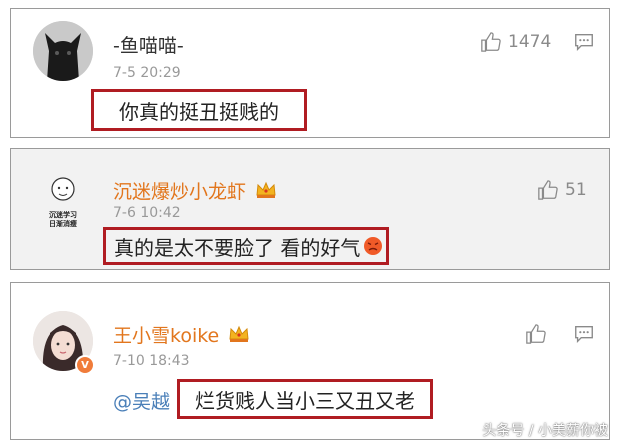  What do you see at coordinates (530, 42) in the screenshot?
I see `like-count: 1474` at bounding box center [530, 42].